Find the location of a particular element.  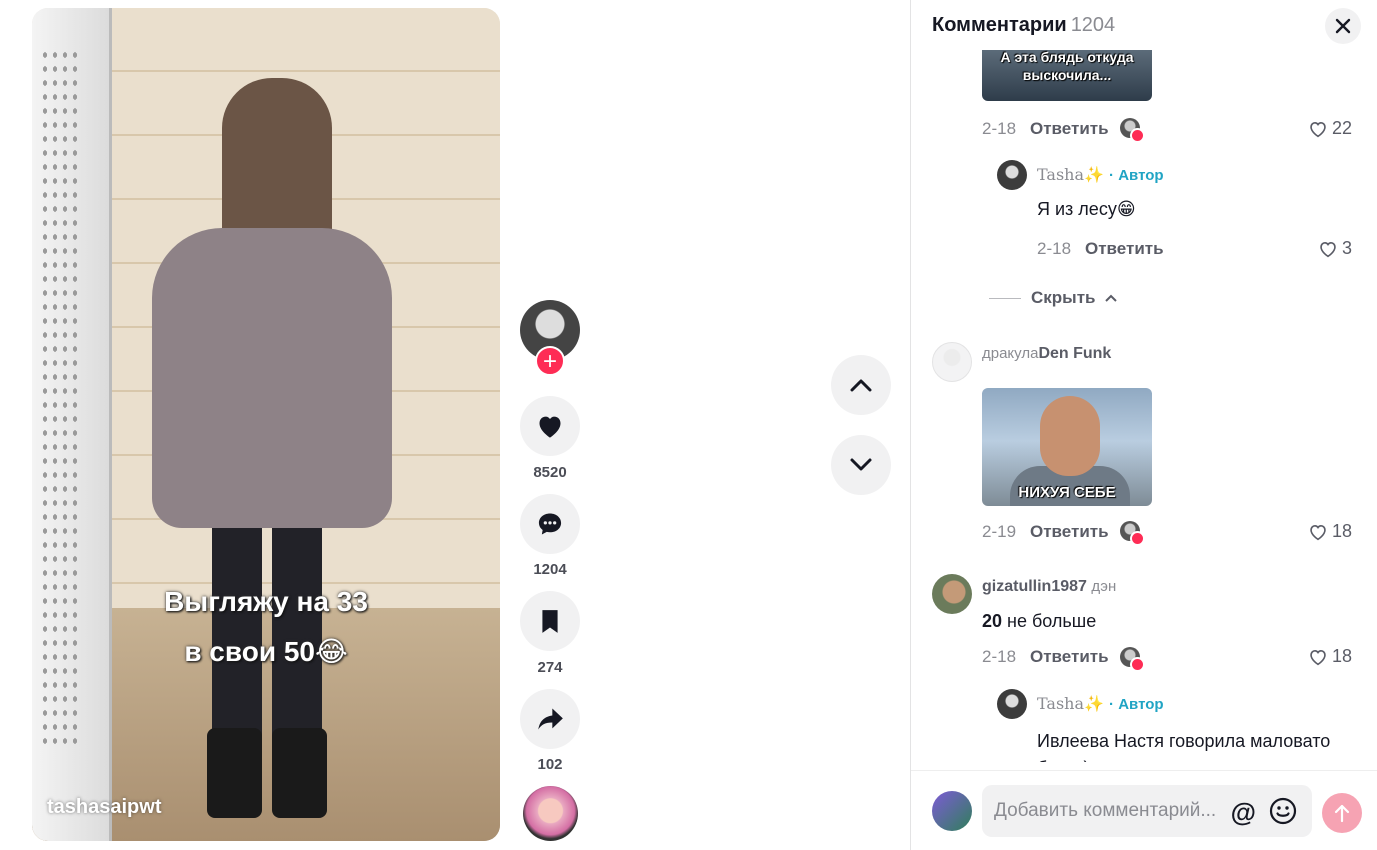

next-video-button is located at coordinates (861, 465).